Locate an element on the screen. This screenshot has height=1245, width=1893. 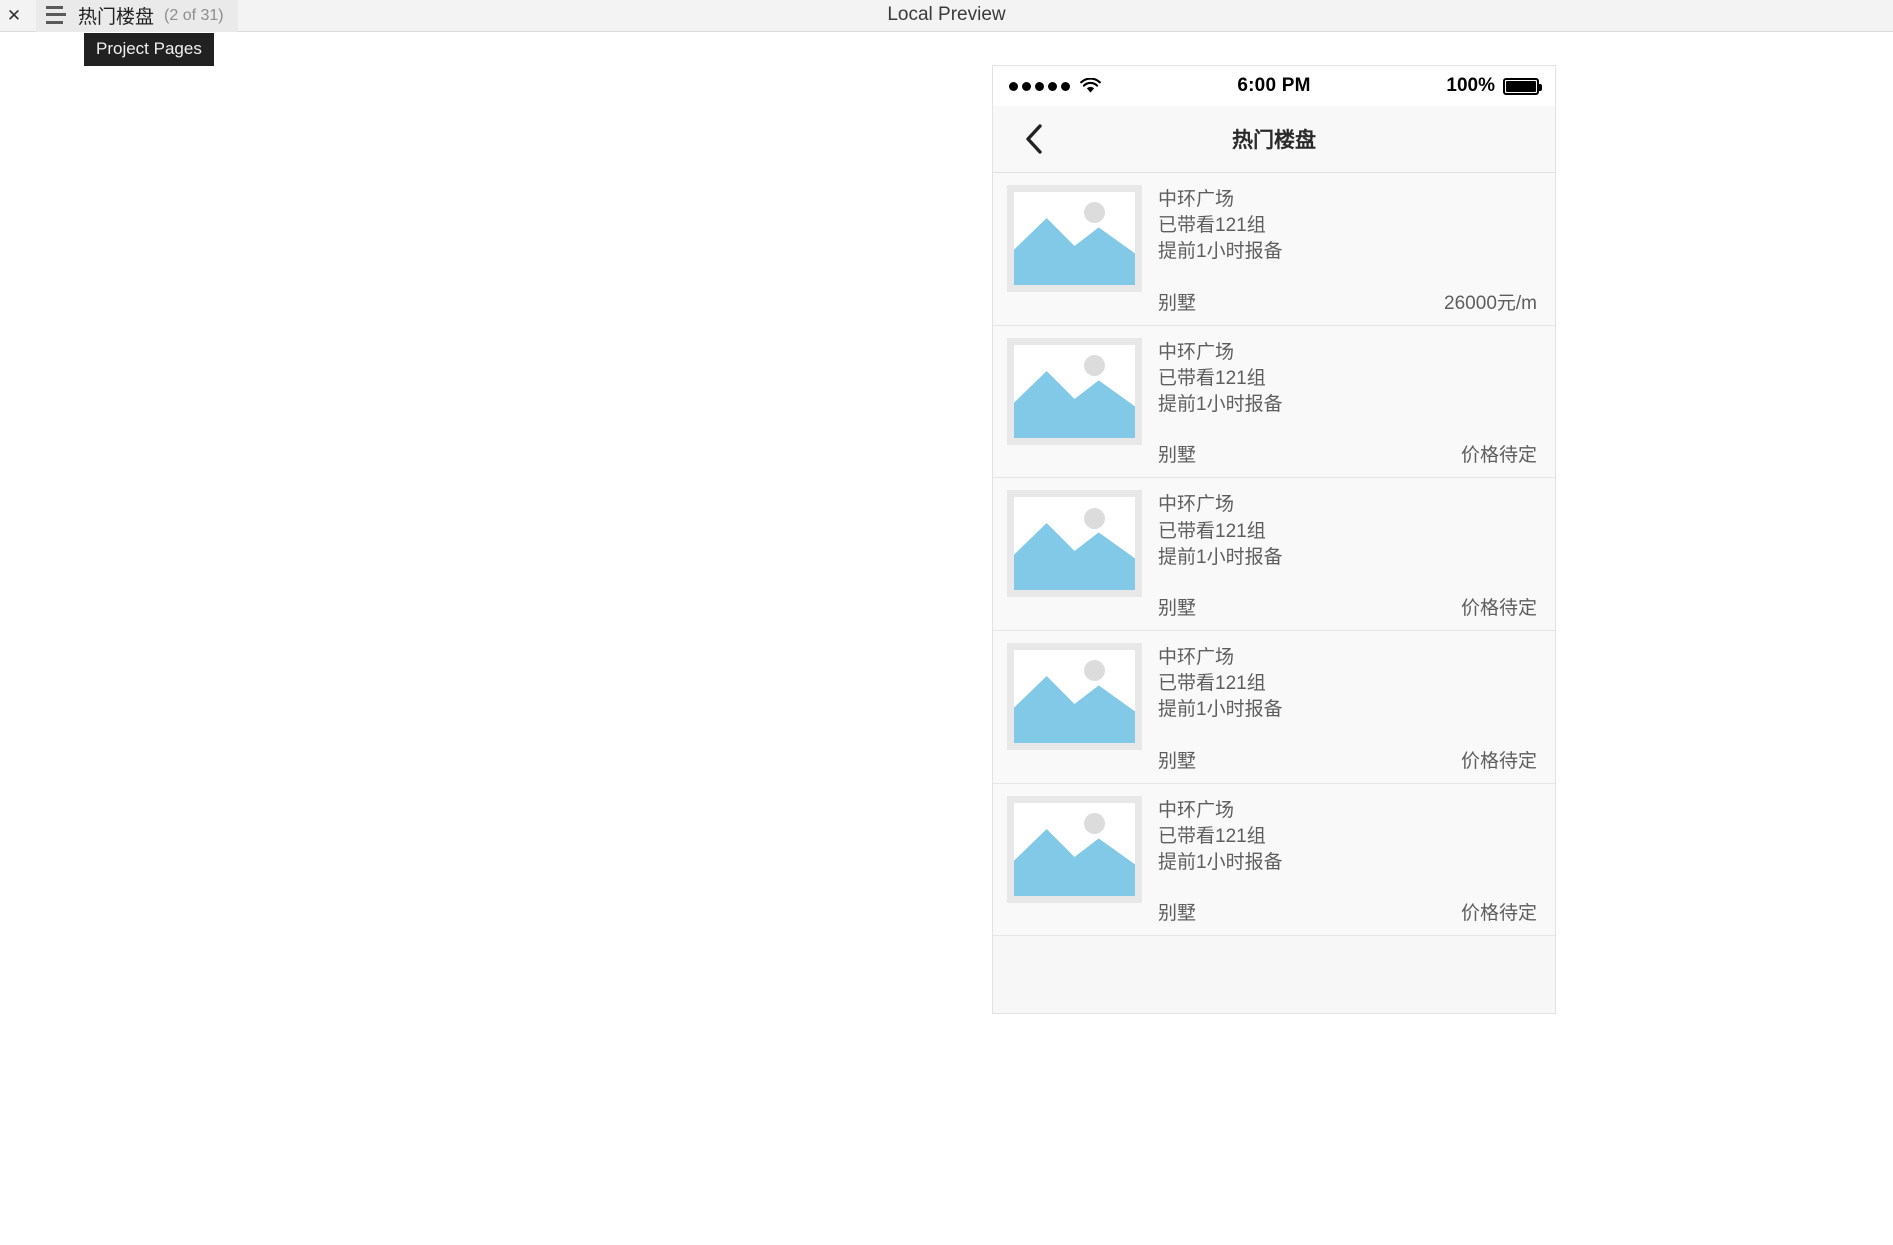
hamburger-menu-icon is located at coordinates (56, 14).